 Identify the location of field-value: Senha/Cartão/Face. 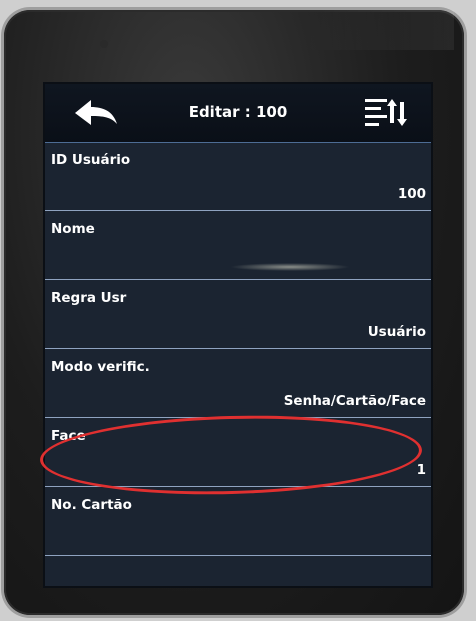
(354, 401).